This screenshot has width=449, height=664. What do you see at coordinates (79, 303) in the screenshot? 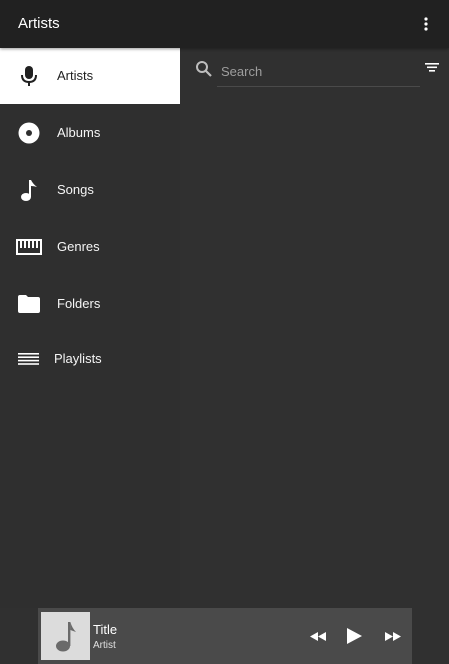
I see `sidebar-item-label: Folders` at bounding box center [79, 303].